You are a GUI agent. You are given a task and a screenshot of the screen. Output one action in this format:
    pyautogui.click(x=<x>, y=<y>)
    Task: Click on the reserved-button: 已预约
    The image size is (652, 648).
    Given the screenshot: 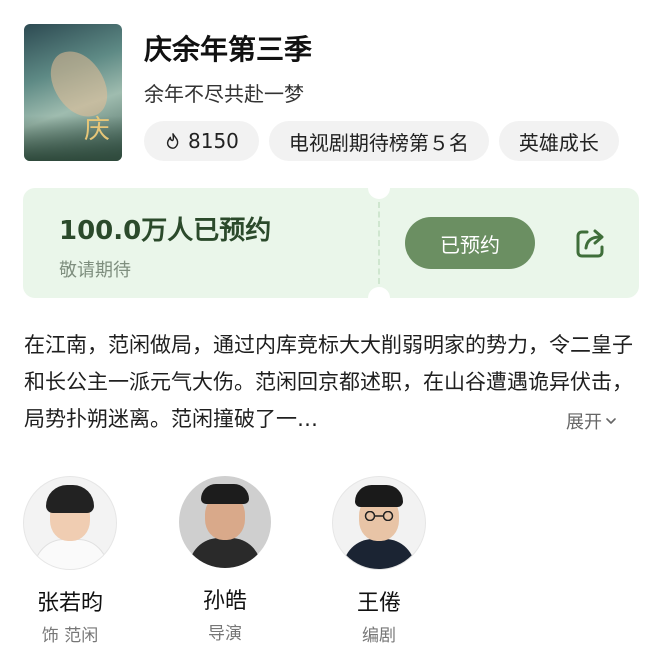 What is the action you would take?
    pyautogui.click(x=470, y=243)
    